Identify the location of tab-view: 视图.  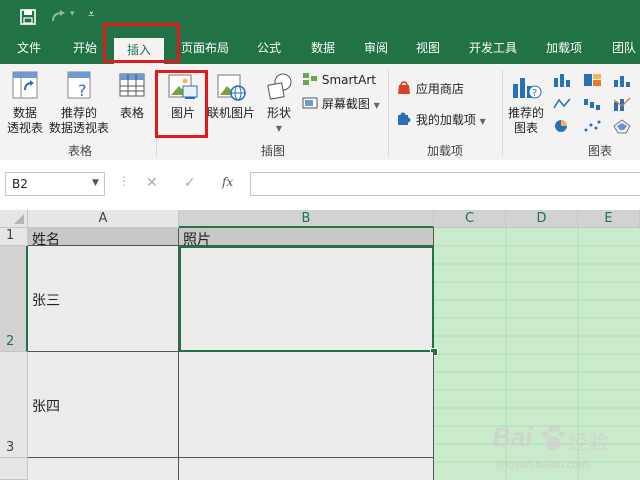
(428, 49).